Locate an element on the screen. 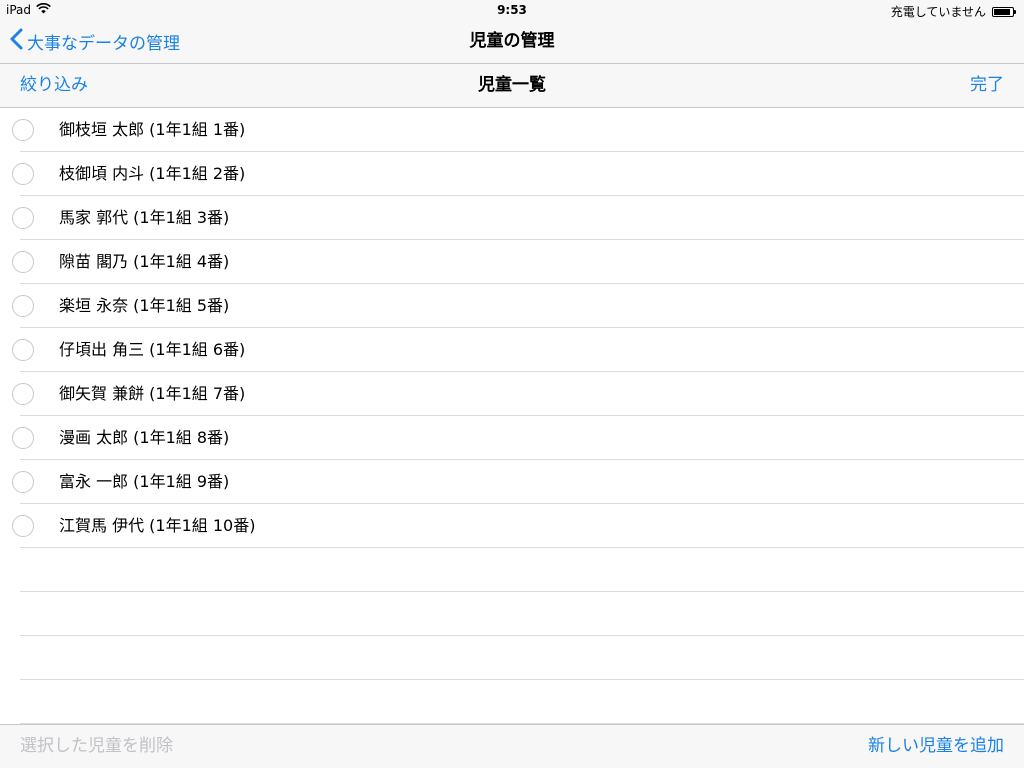  student-row: 隙苗 閣乃 (1年1組 4番) is located at coordinates (512, 262).